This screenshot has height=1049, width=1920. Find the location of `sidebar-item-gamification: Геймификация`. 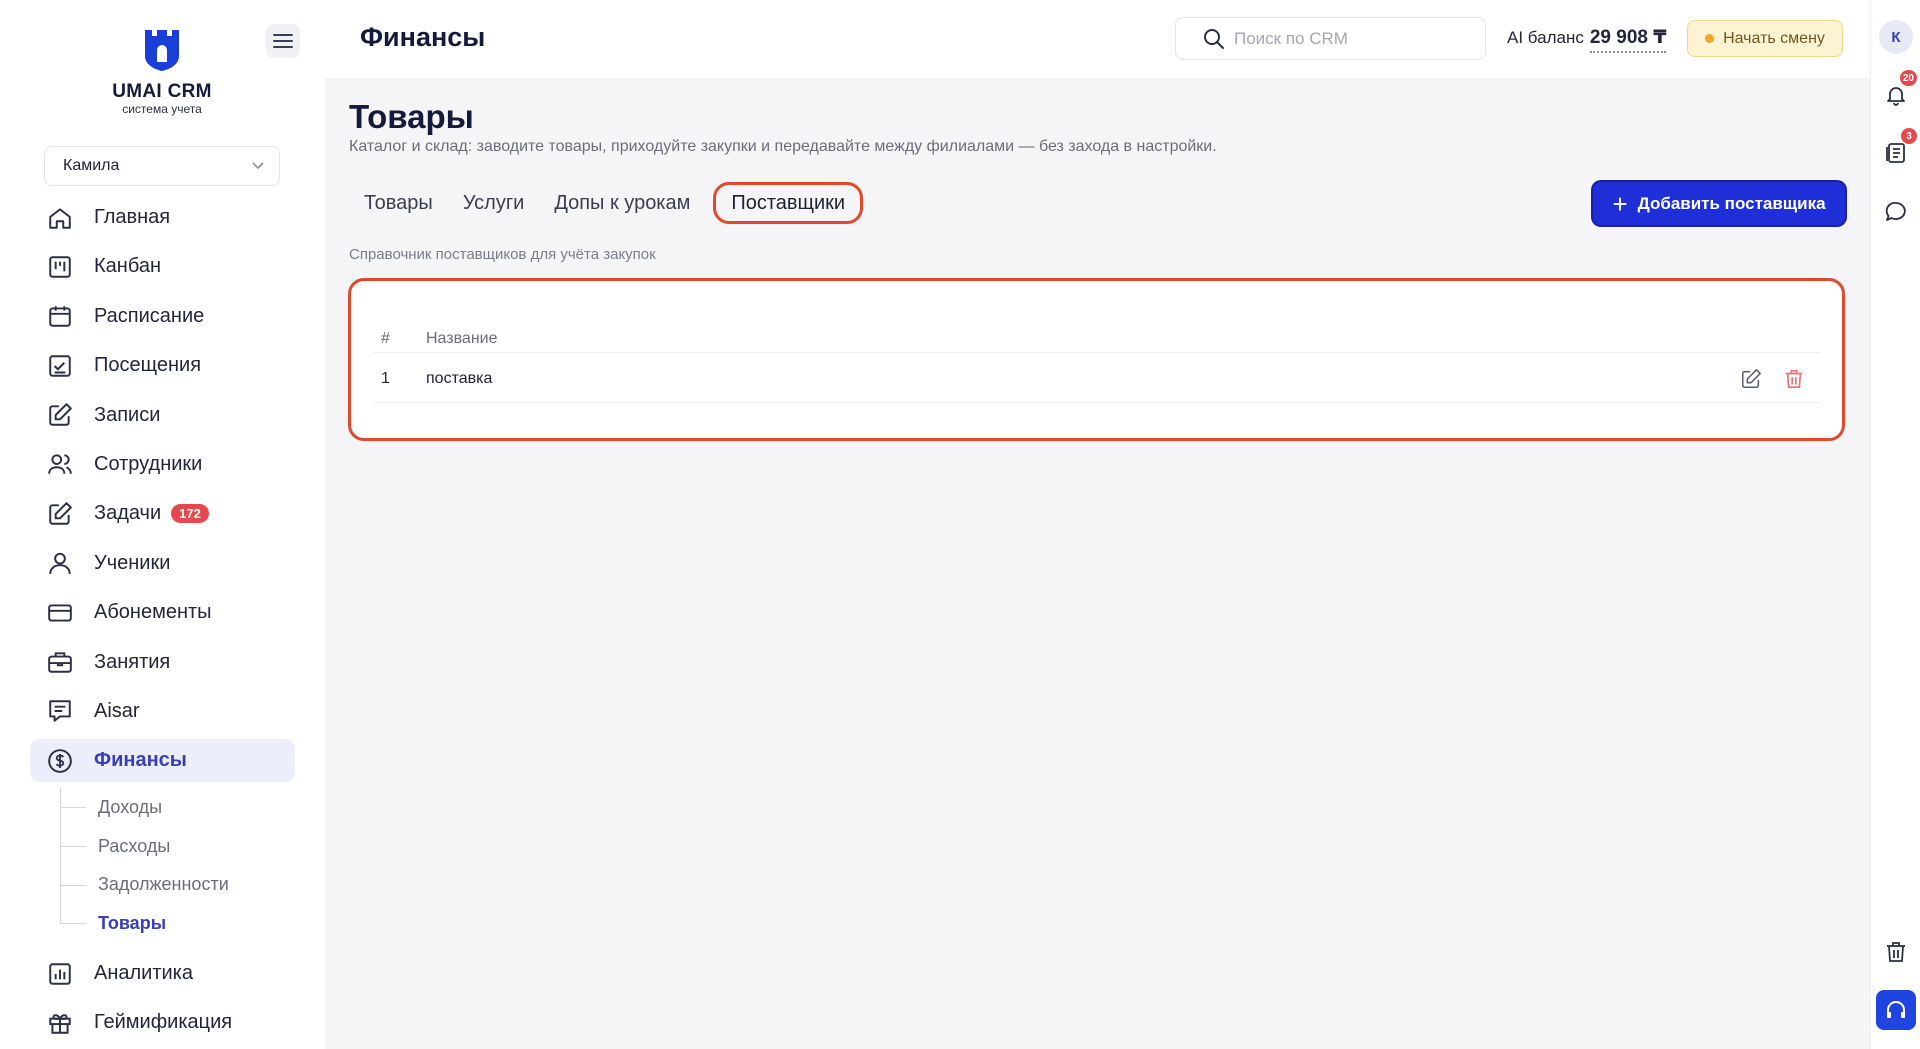

sidebar-item-gamification: Геймификация is located at coordinates (162, 1022).